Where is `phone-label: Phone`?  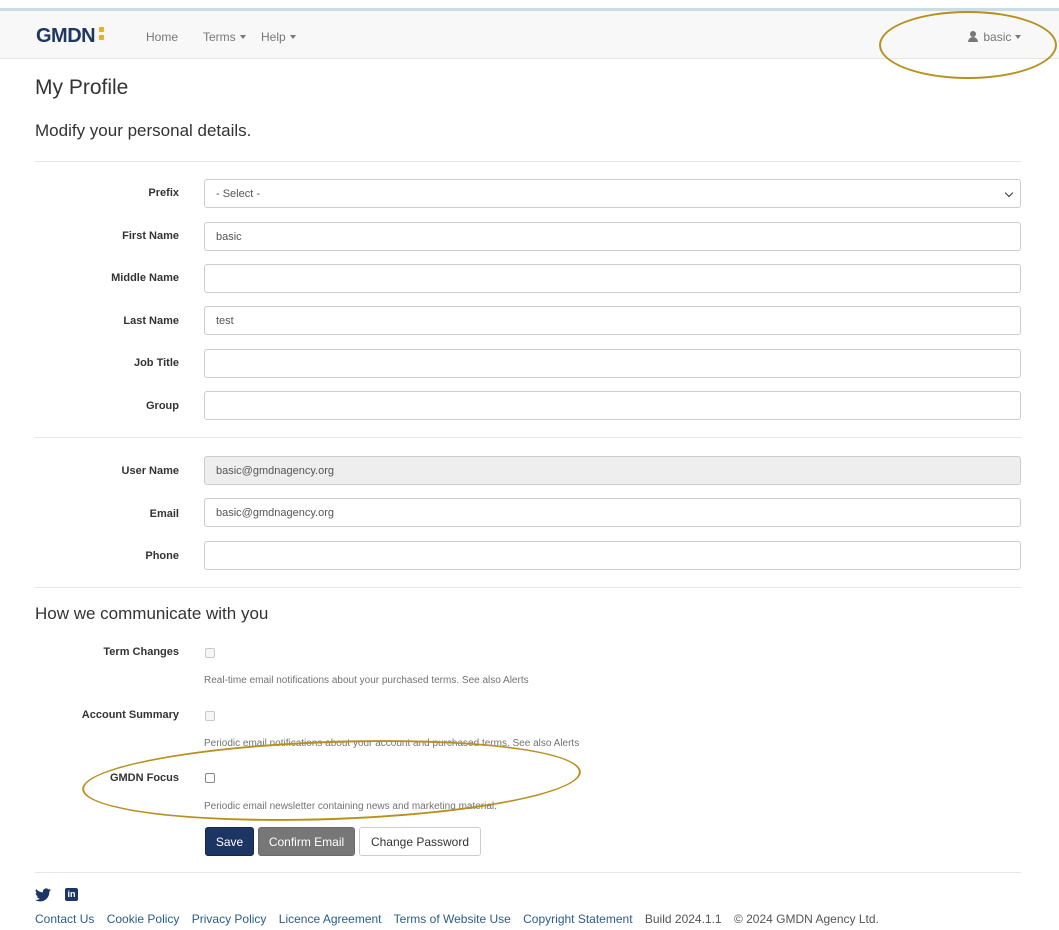
phone-label: Phone is located at coordinates (162, 556).